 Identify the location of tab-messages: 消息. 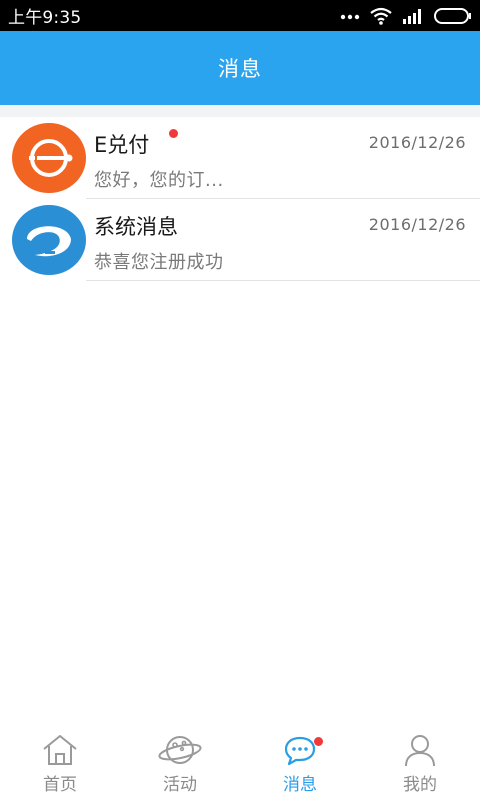
(300, 763).